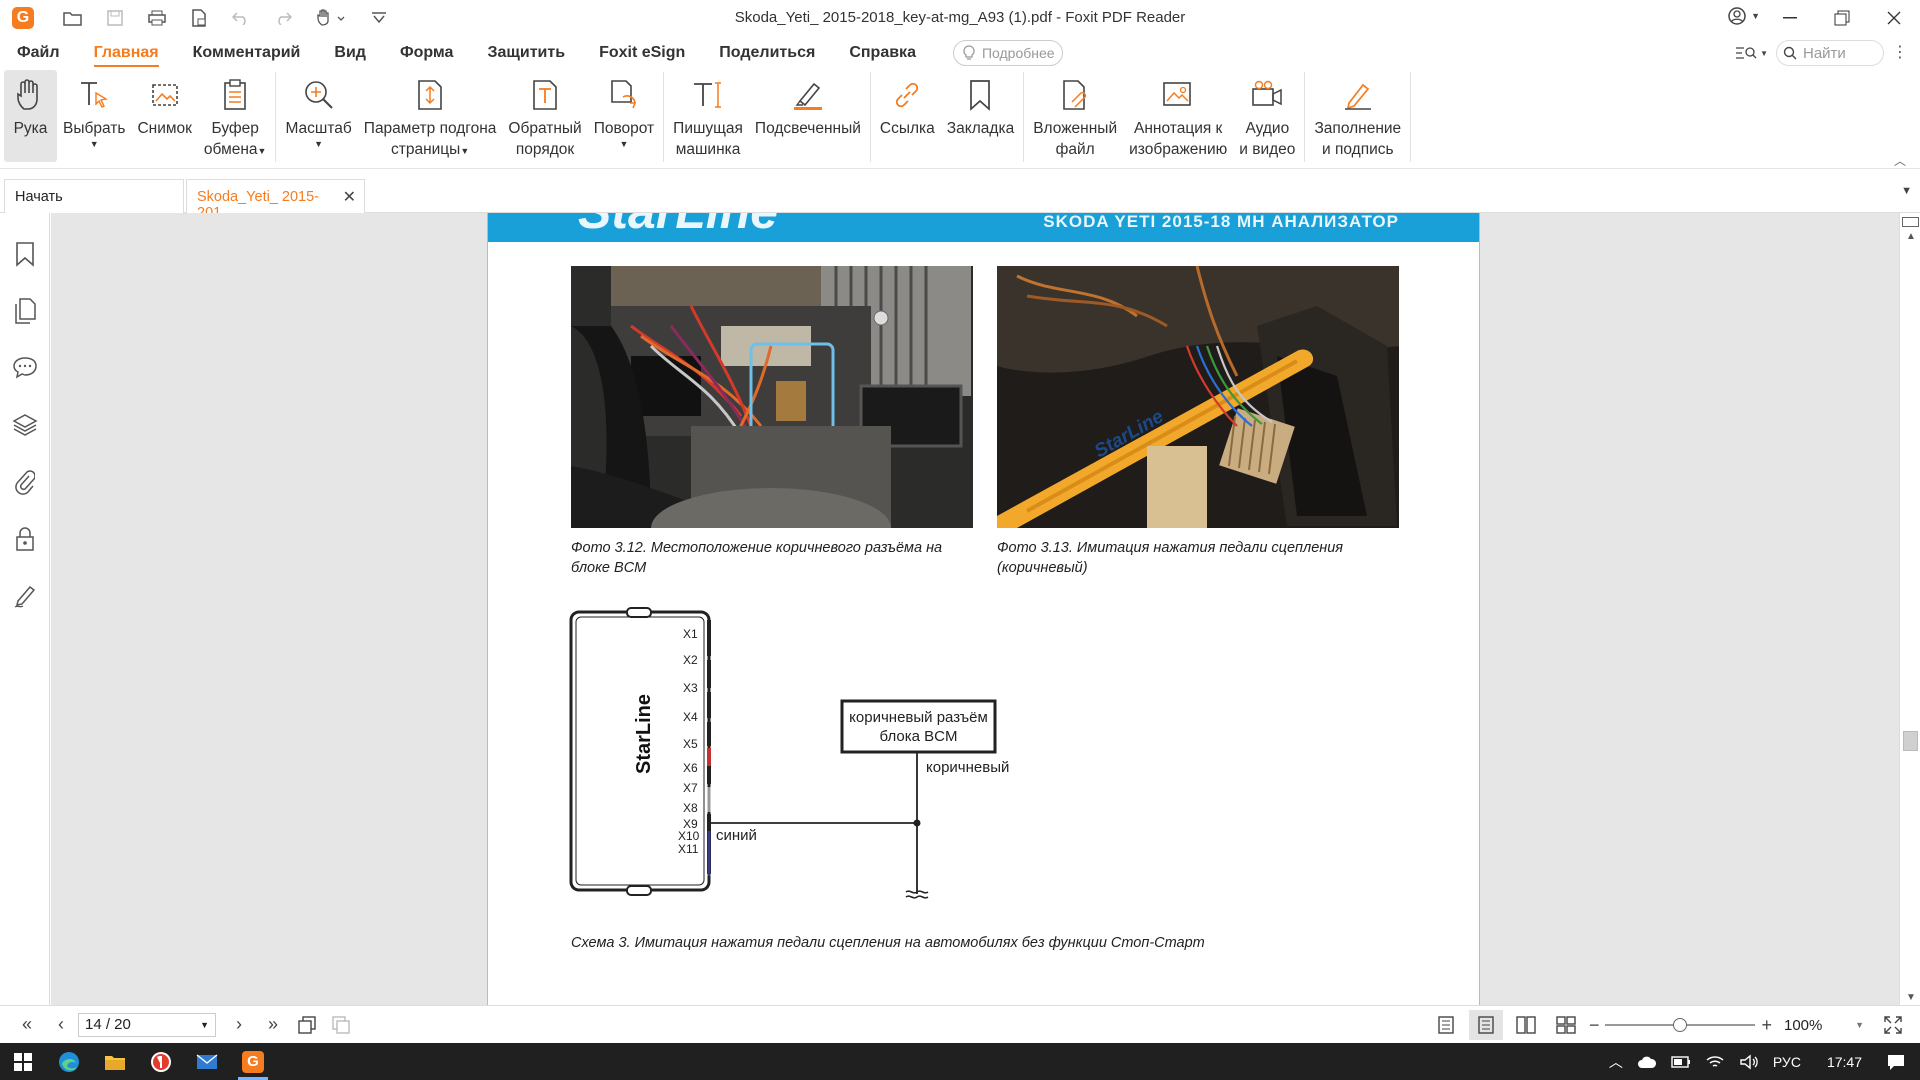 The height and width of the screenshot is (1080, 1920). I want to click on zoom-slider, so click(1680, 1025).